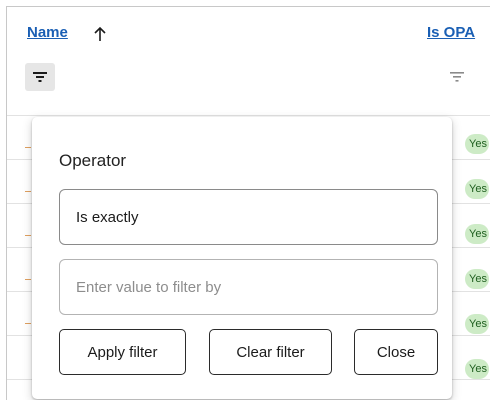 Image resolution: width=493 pixels, height=403 pixels. I want to click on filter-value-input: Enter value to filter by, so click(248, 287).